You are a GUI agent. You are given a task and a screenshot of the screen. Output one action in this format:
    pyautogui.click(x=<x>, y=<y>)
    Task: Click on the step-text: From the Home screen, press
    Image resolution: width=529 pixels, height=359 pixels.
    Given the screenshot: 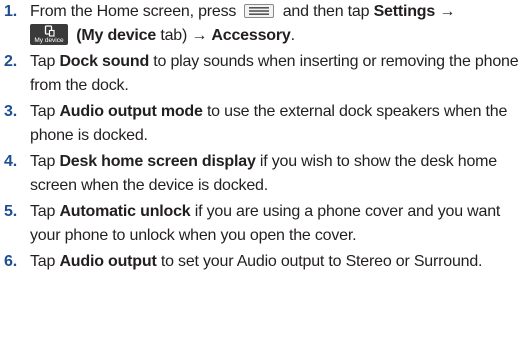 What is the action you would take?
    pyautogui.click(x=133, y=11)
    